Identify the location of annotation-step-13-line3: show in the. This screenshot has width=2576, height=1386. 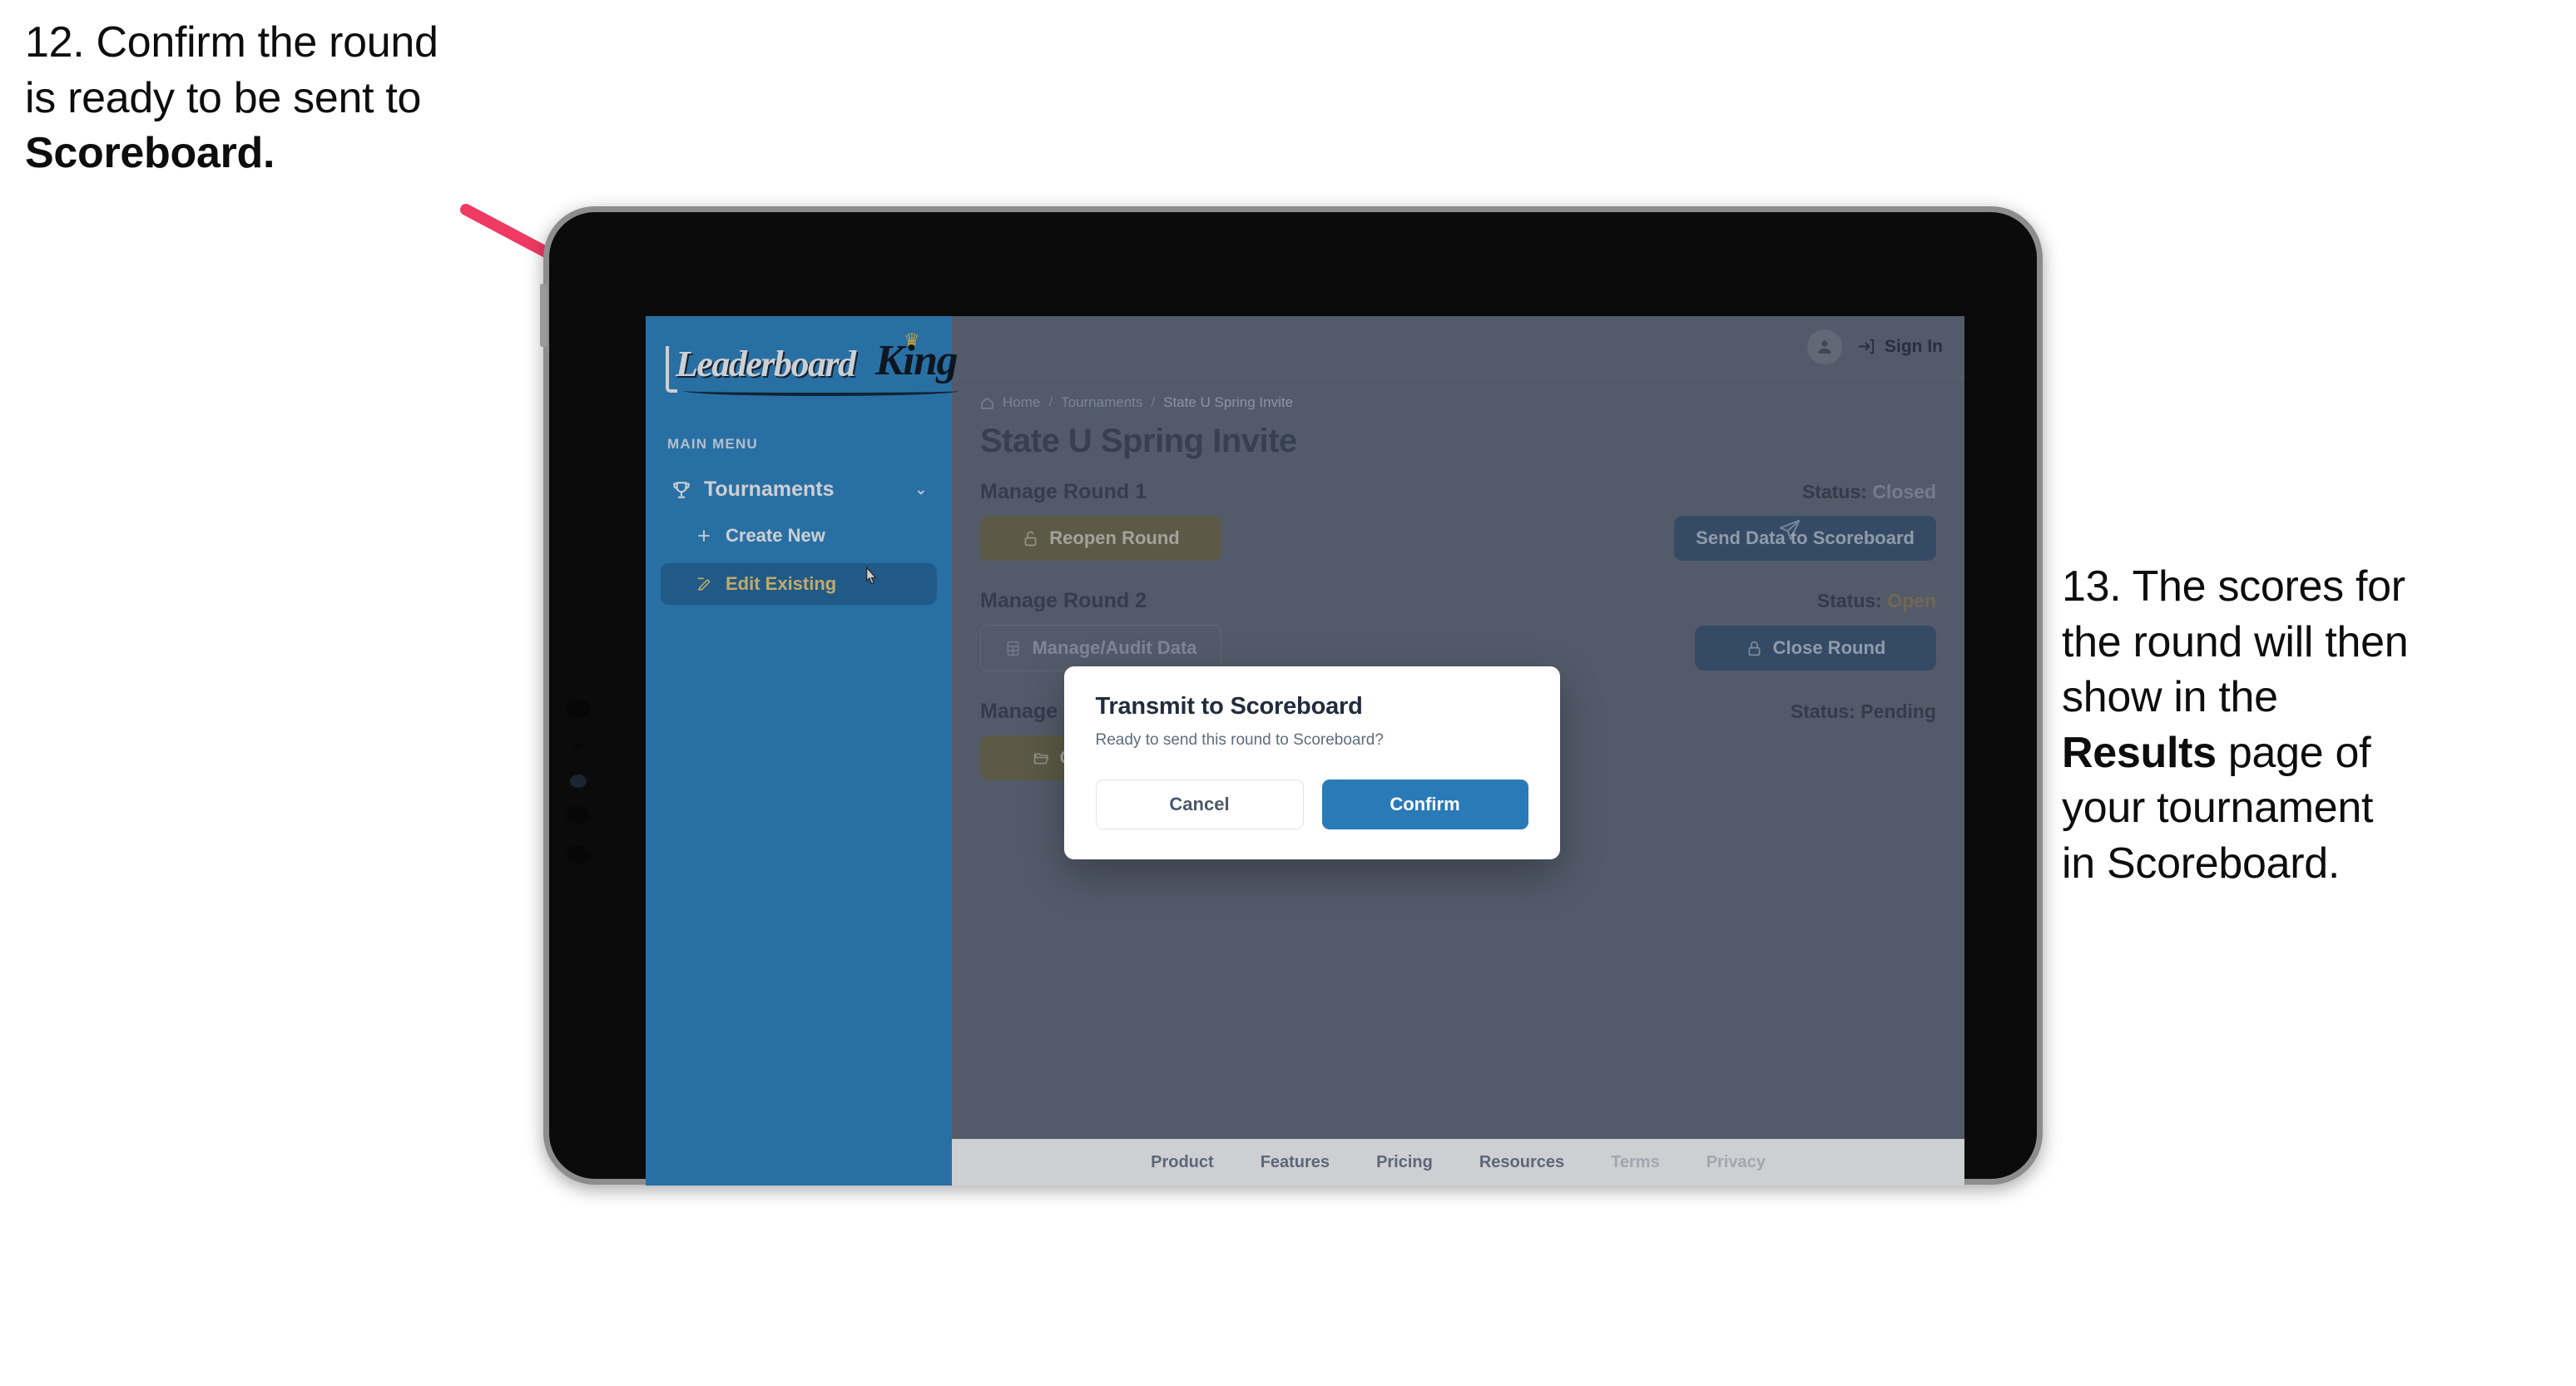
(2170, 697).